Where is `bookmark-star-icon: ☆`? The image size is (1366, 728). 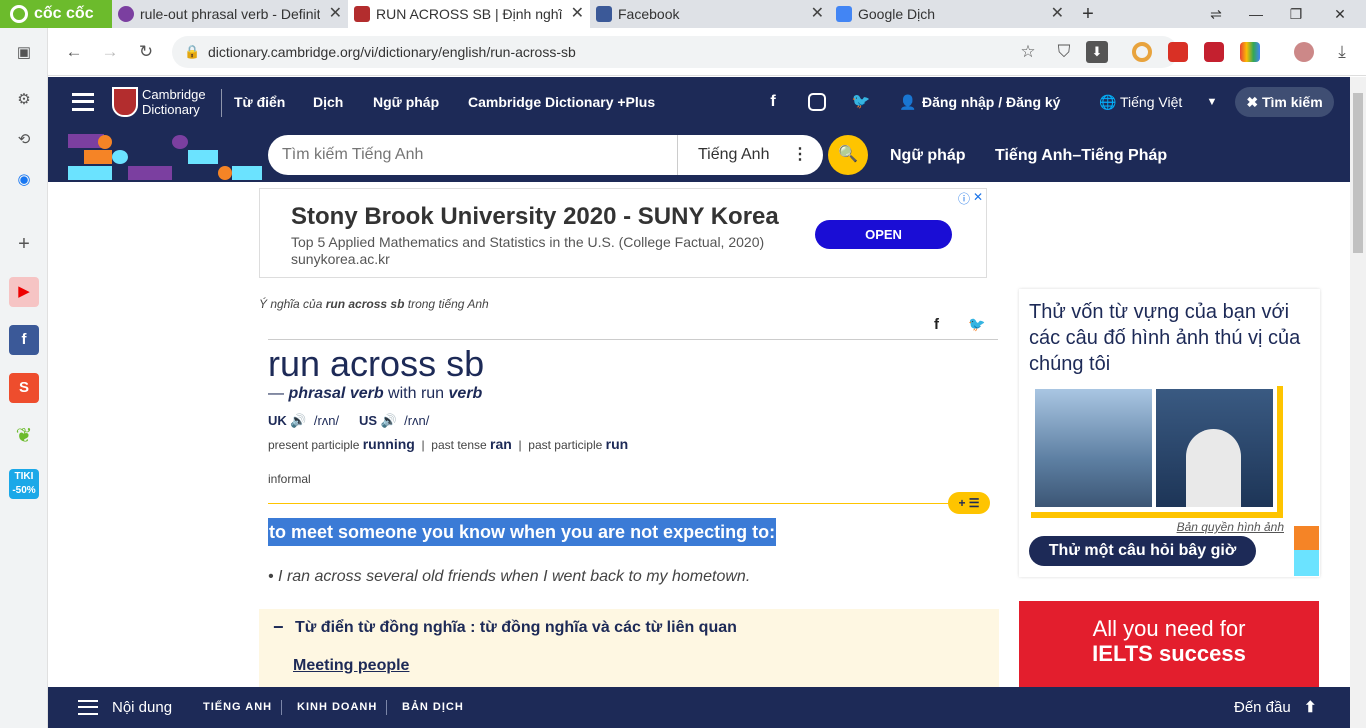 bookmark-star-icon: ☆ is located at coordinates (1028, 52).